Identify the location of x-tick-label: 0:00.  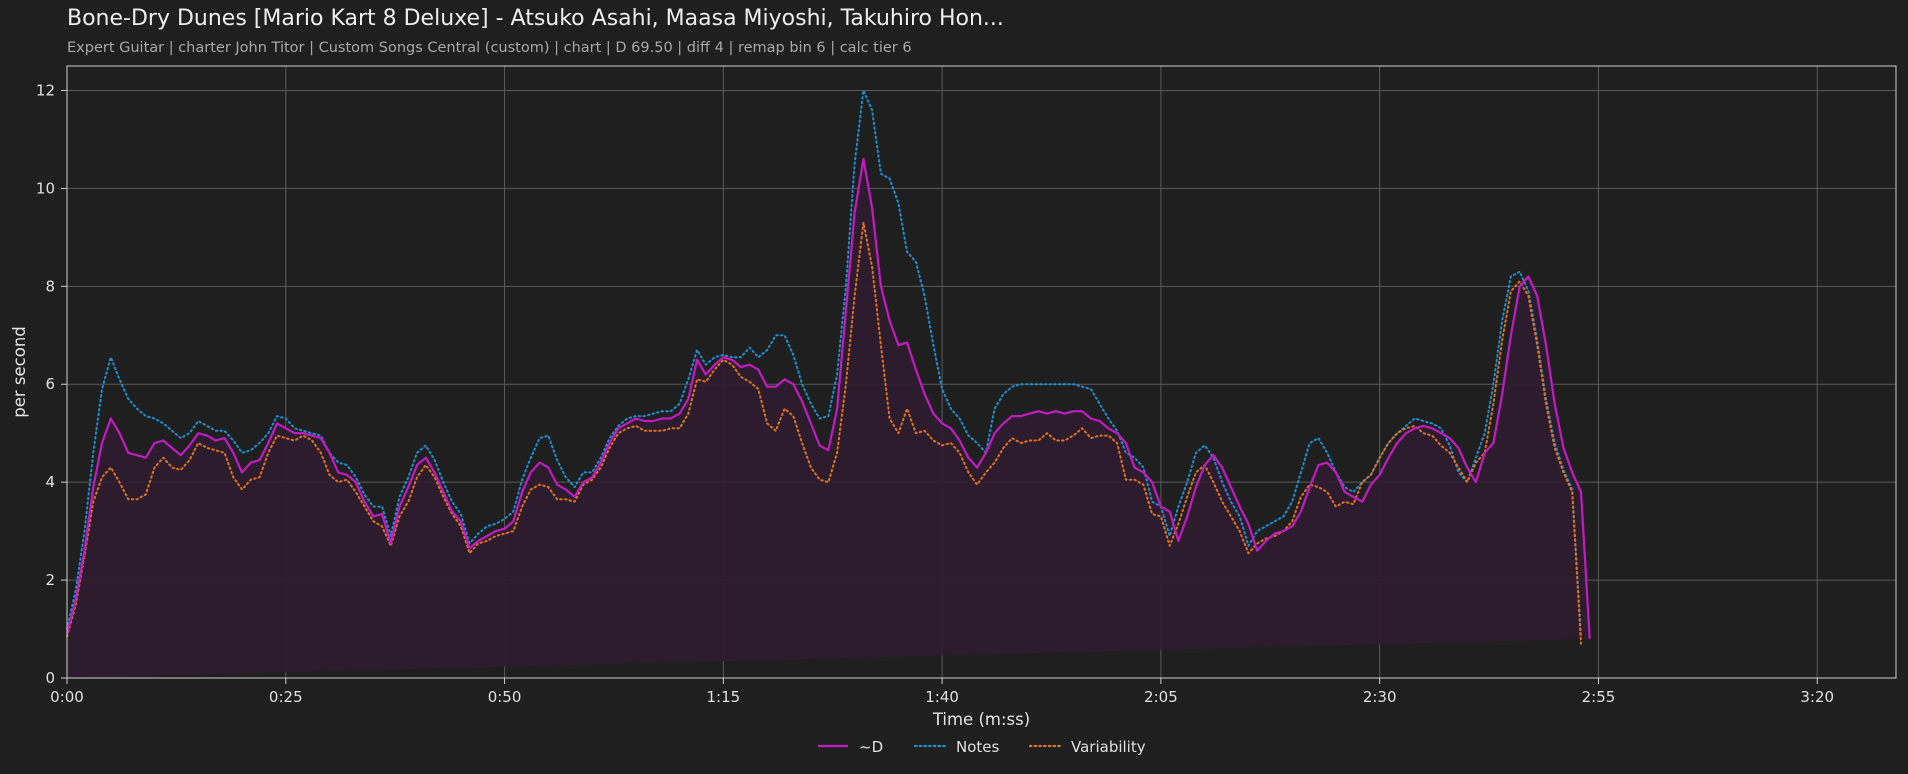
(67, 697).